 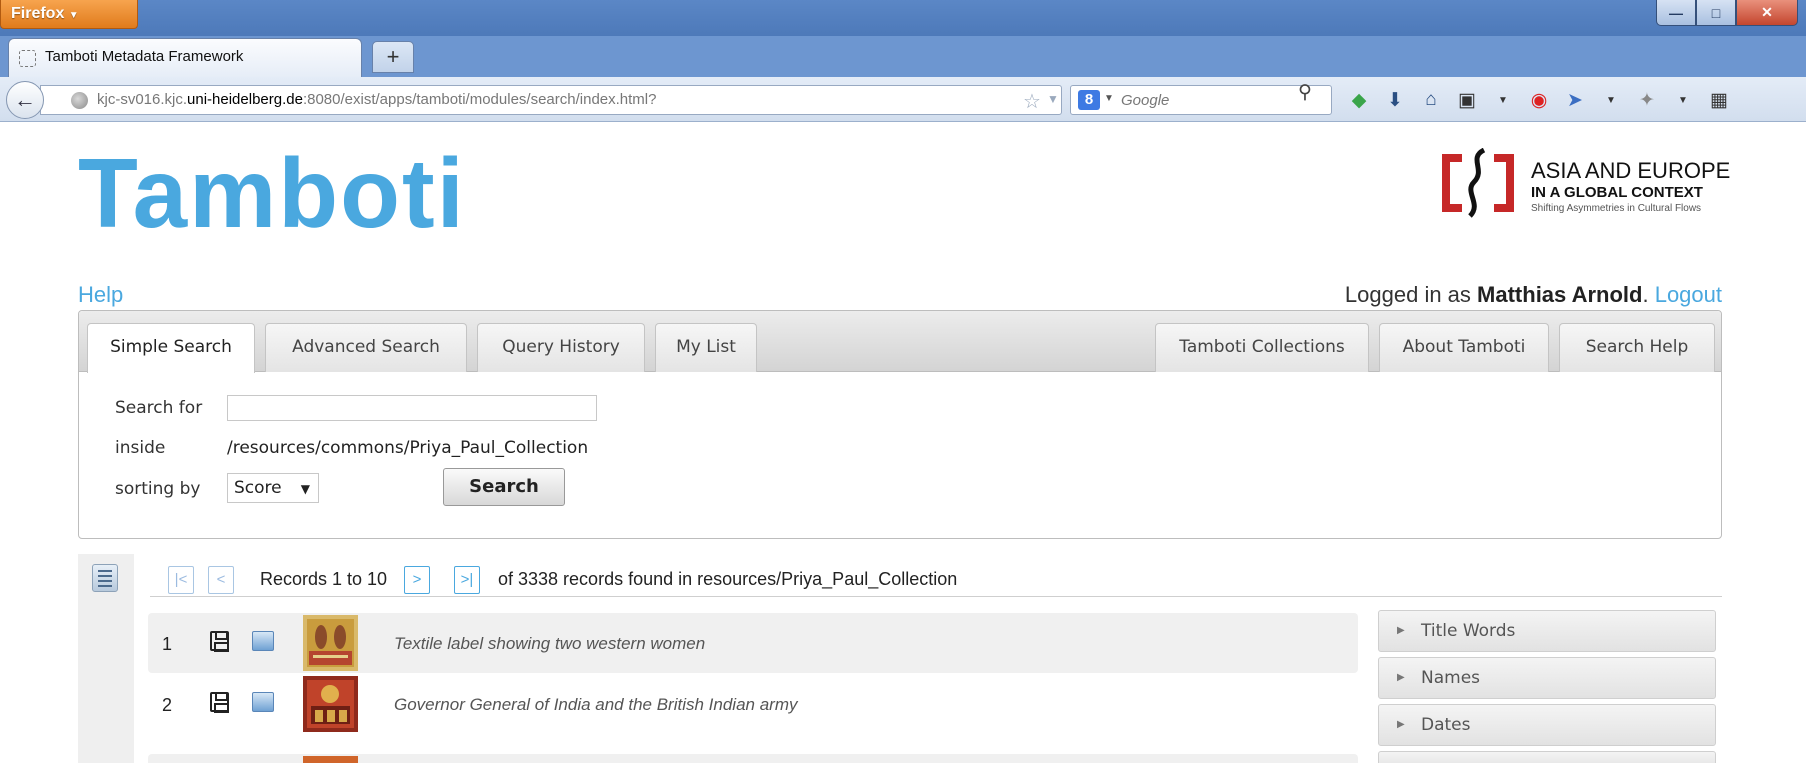 What do you see at coordinates (1616, 208) in the screenshot?
I see `partner-tagline: Shifting Asymmetries in Cultural Flows` at bounding box center [1616, 208].